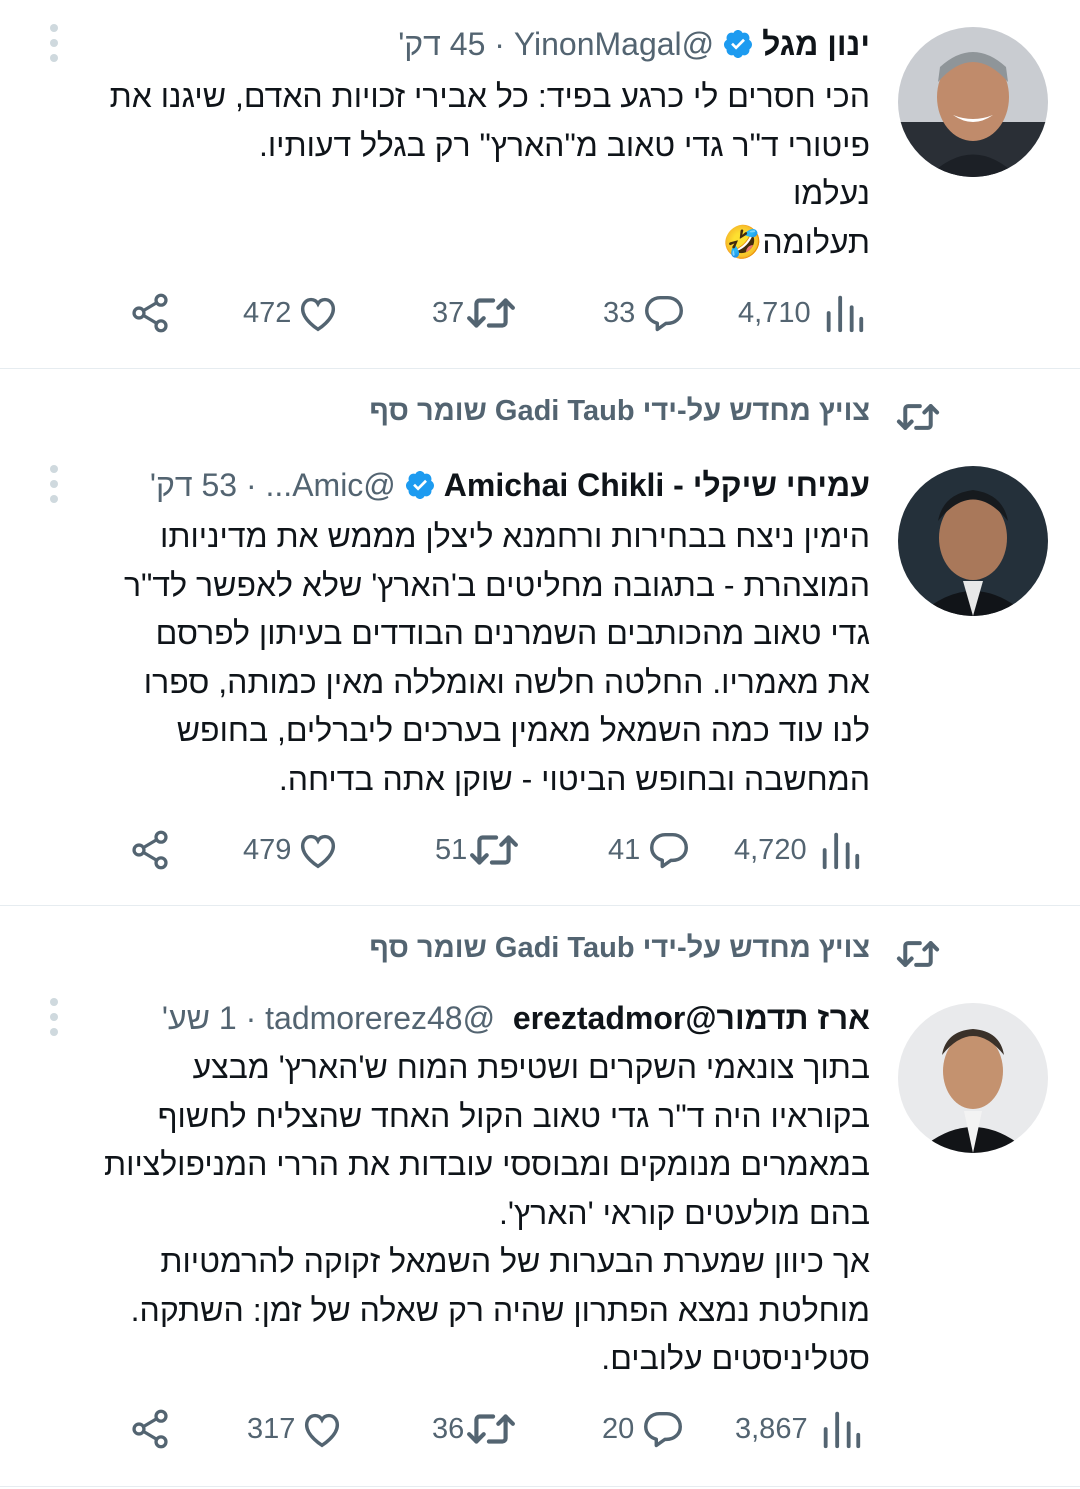 This screenshot has width=1080, height=1489. I want to click on tweet-actions: 472 37 33 4,710, so click(540, 313).